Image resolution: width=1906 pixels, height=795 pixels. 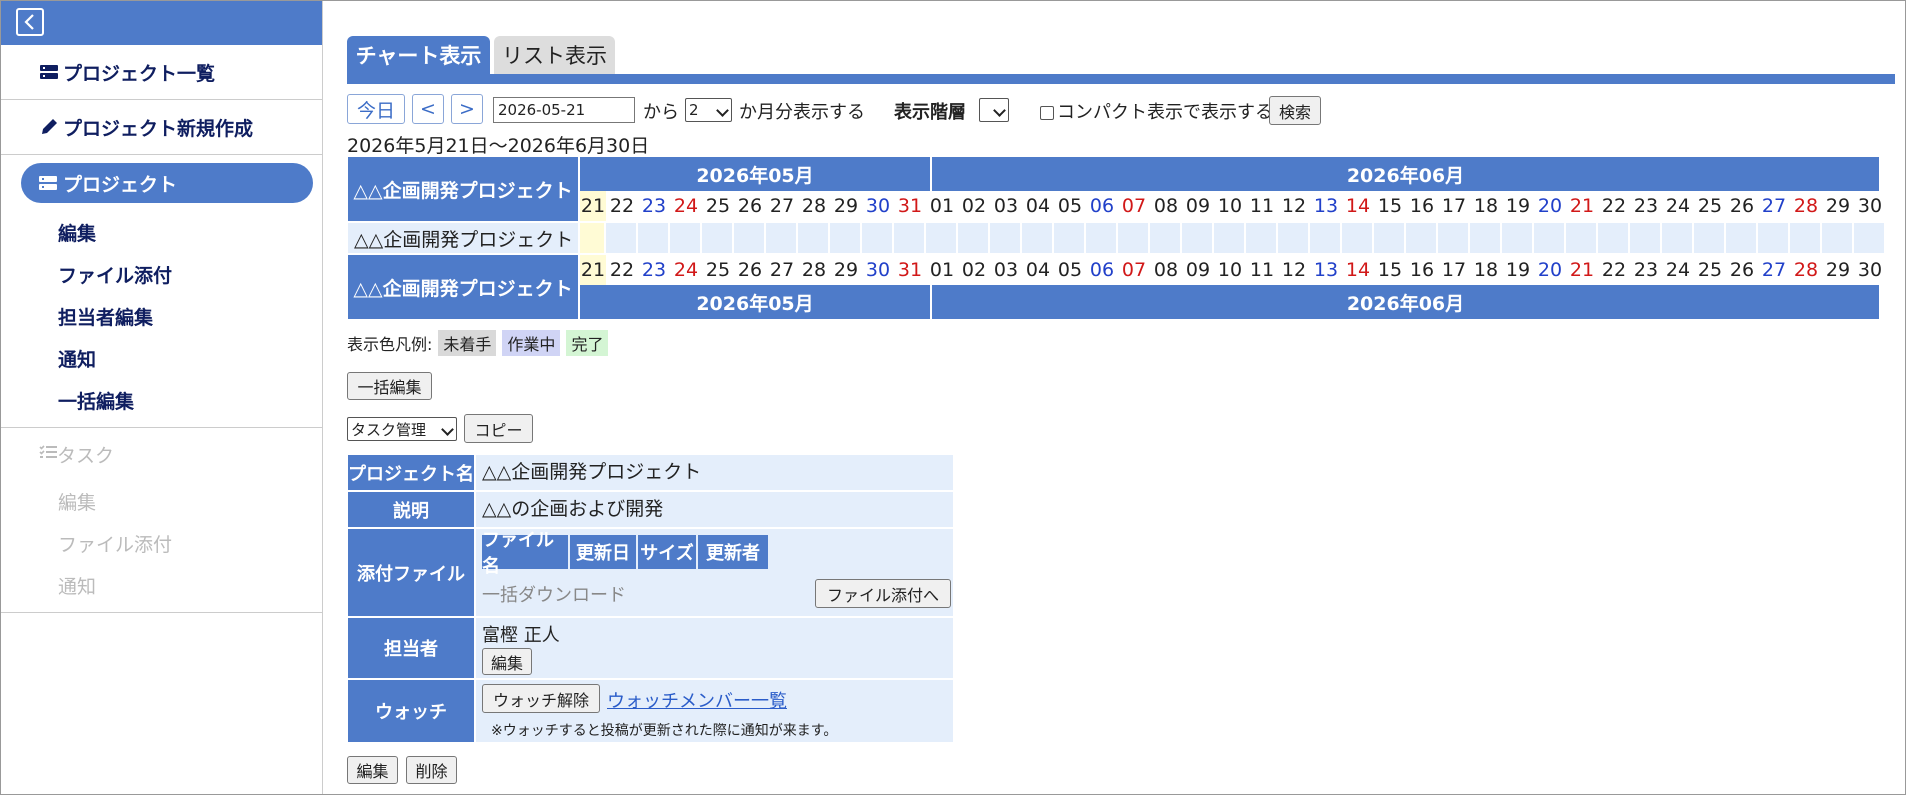 I want to click on sidebar-subitem-label: 編集, so click(x=77, y=502).